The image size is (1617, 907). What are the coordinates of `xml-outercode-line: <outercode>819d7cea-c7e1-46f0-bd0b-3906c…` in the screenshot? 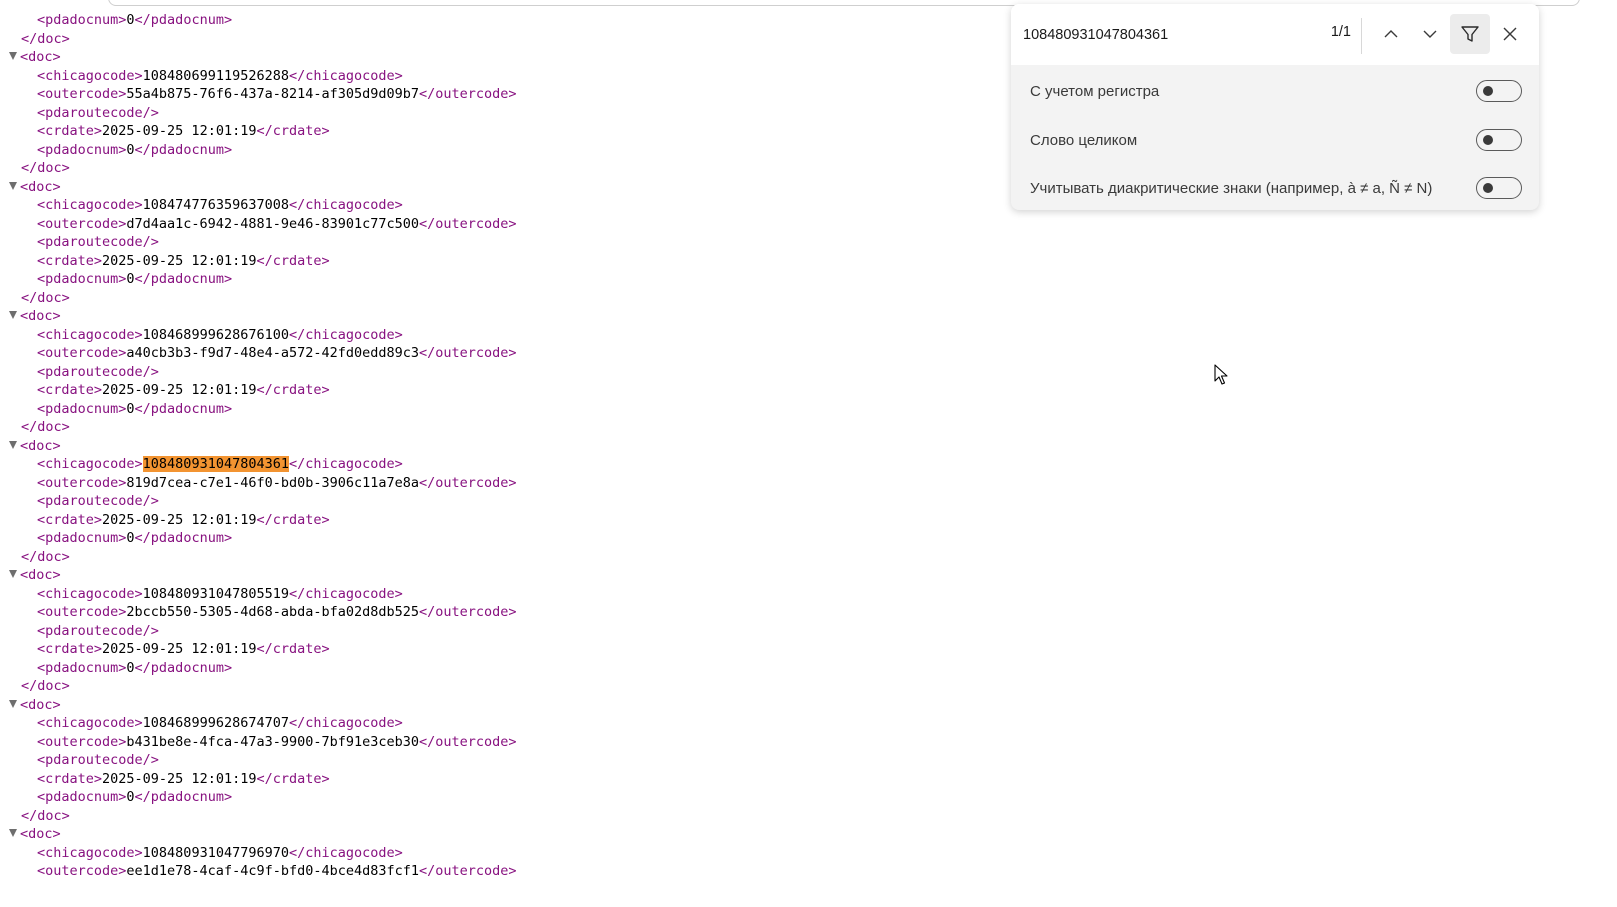 It's located at (277, 483).